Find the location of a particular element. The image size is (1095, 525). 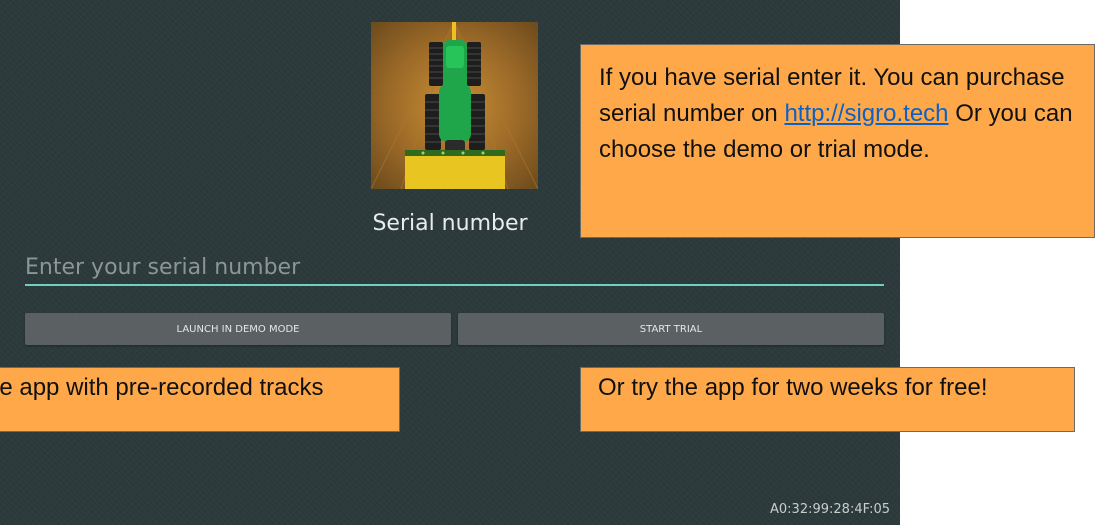

start-trial-button: START TRIAL is located at coordinates (671, 329).